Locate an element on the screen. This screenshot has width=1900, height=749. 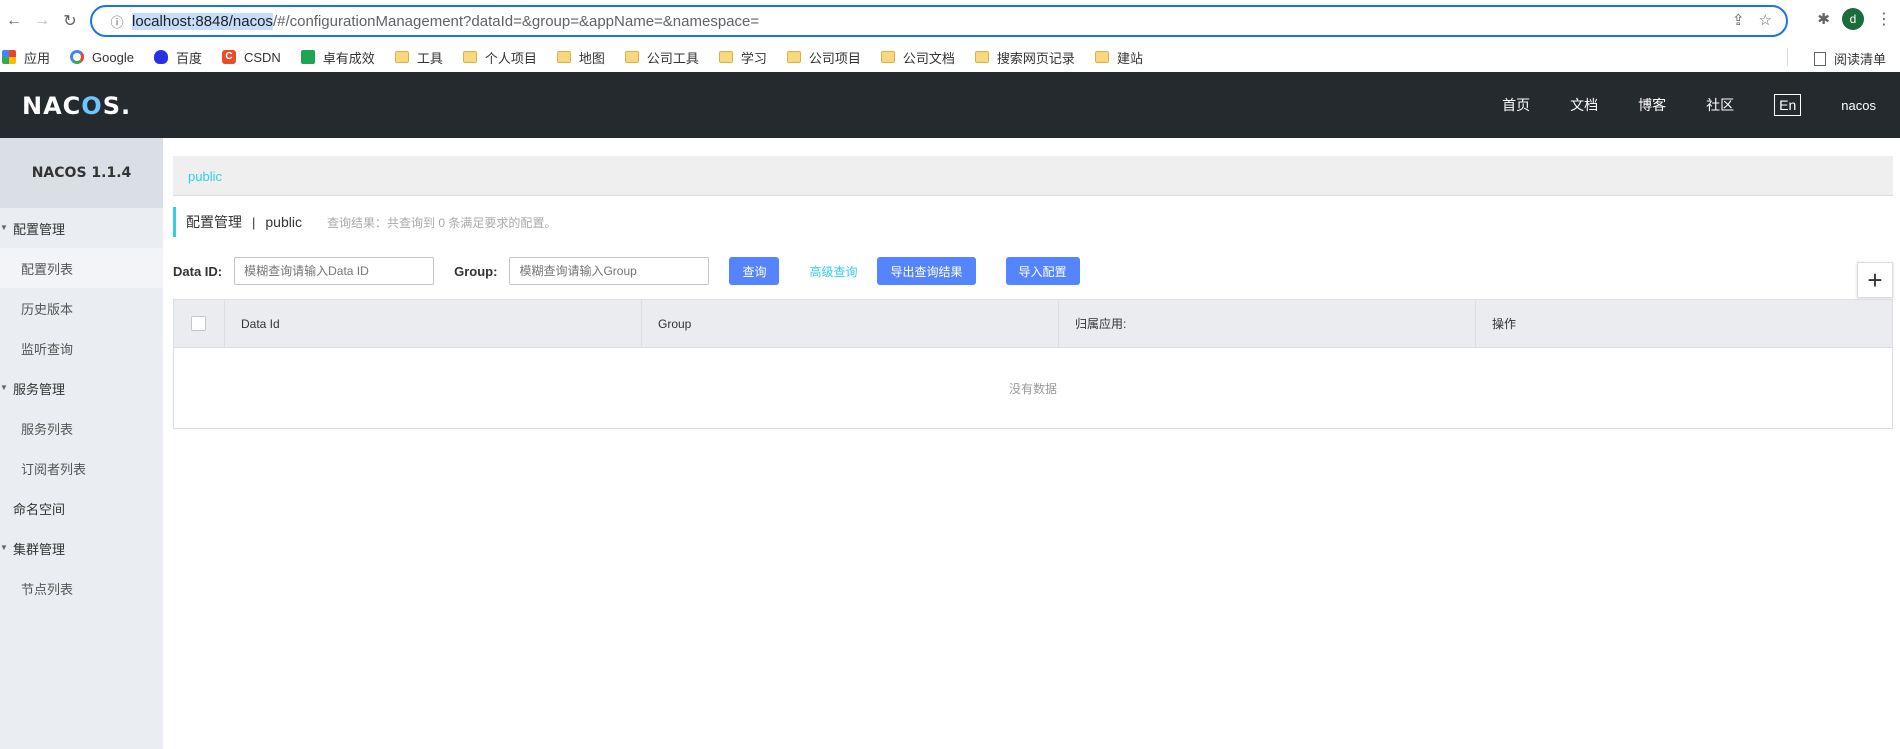
filter-row: Data ID: Group: 查询 高级查询 导出查询结果 导入配置 + is located at coordinates (1033, 277).